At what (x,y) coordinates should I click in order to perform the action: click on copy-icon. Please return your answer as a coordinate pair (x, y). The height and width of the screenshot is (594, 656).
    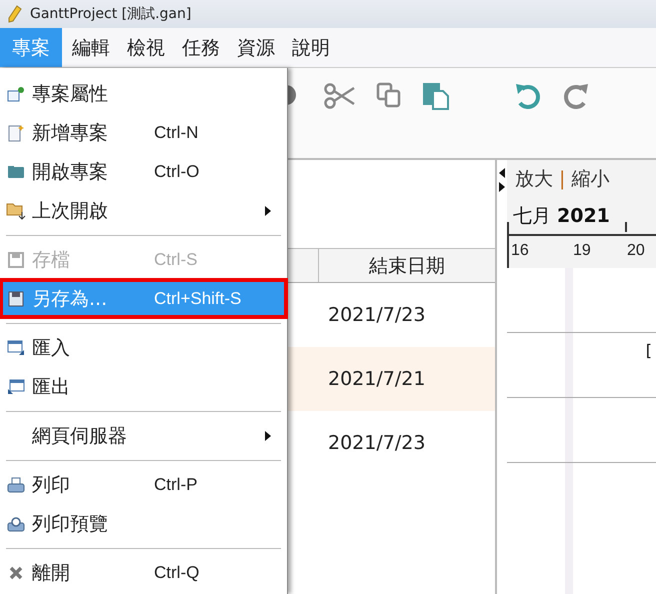
    Looking at the image, I should click on (389, 95).